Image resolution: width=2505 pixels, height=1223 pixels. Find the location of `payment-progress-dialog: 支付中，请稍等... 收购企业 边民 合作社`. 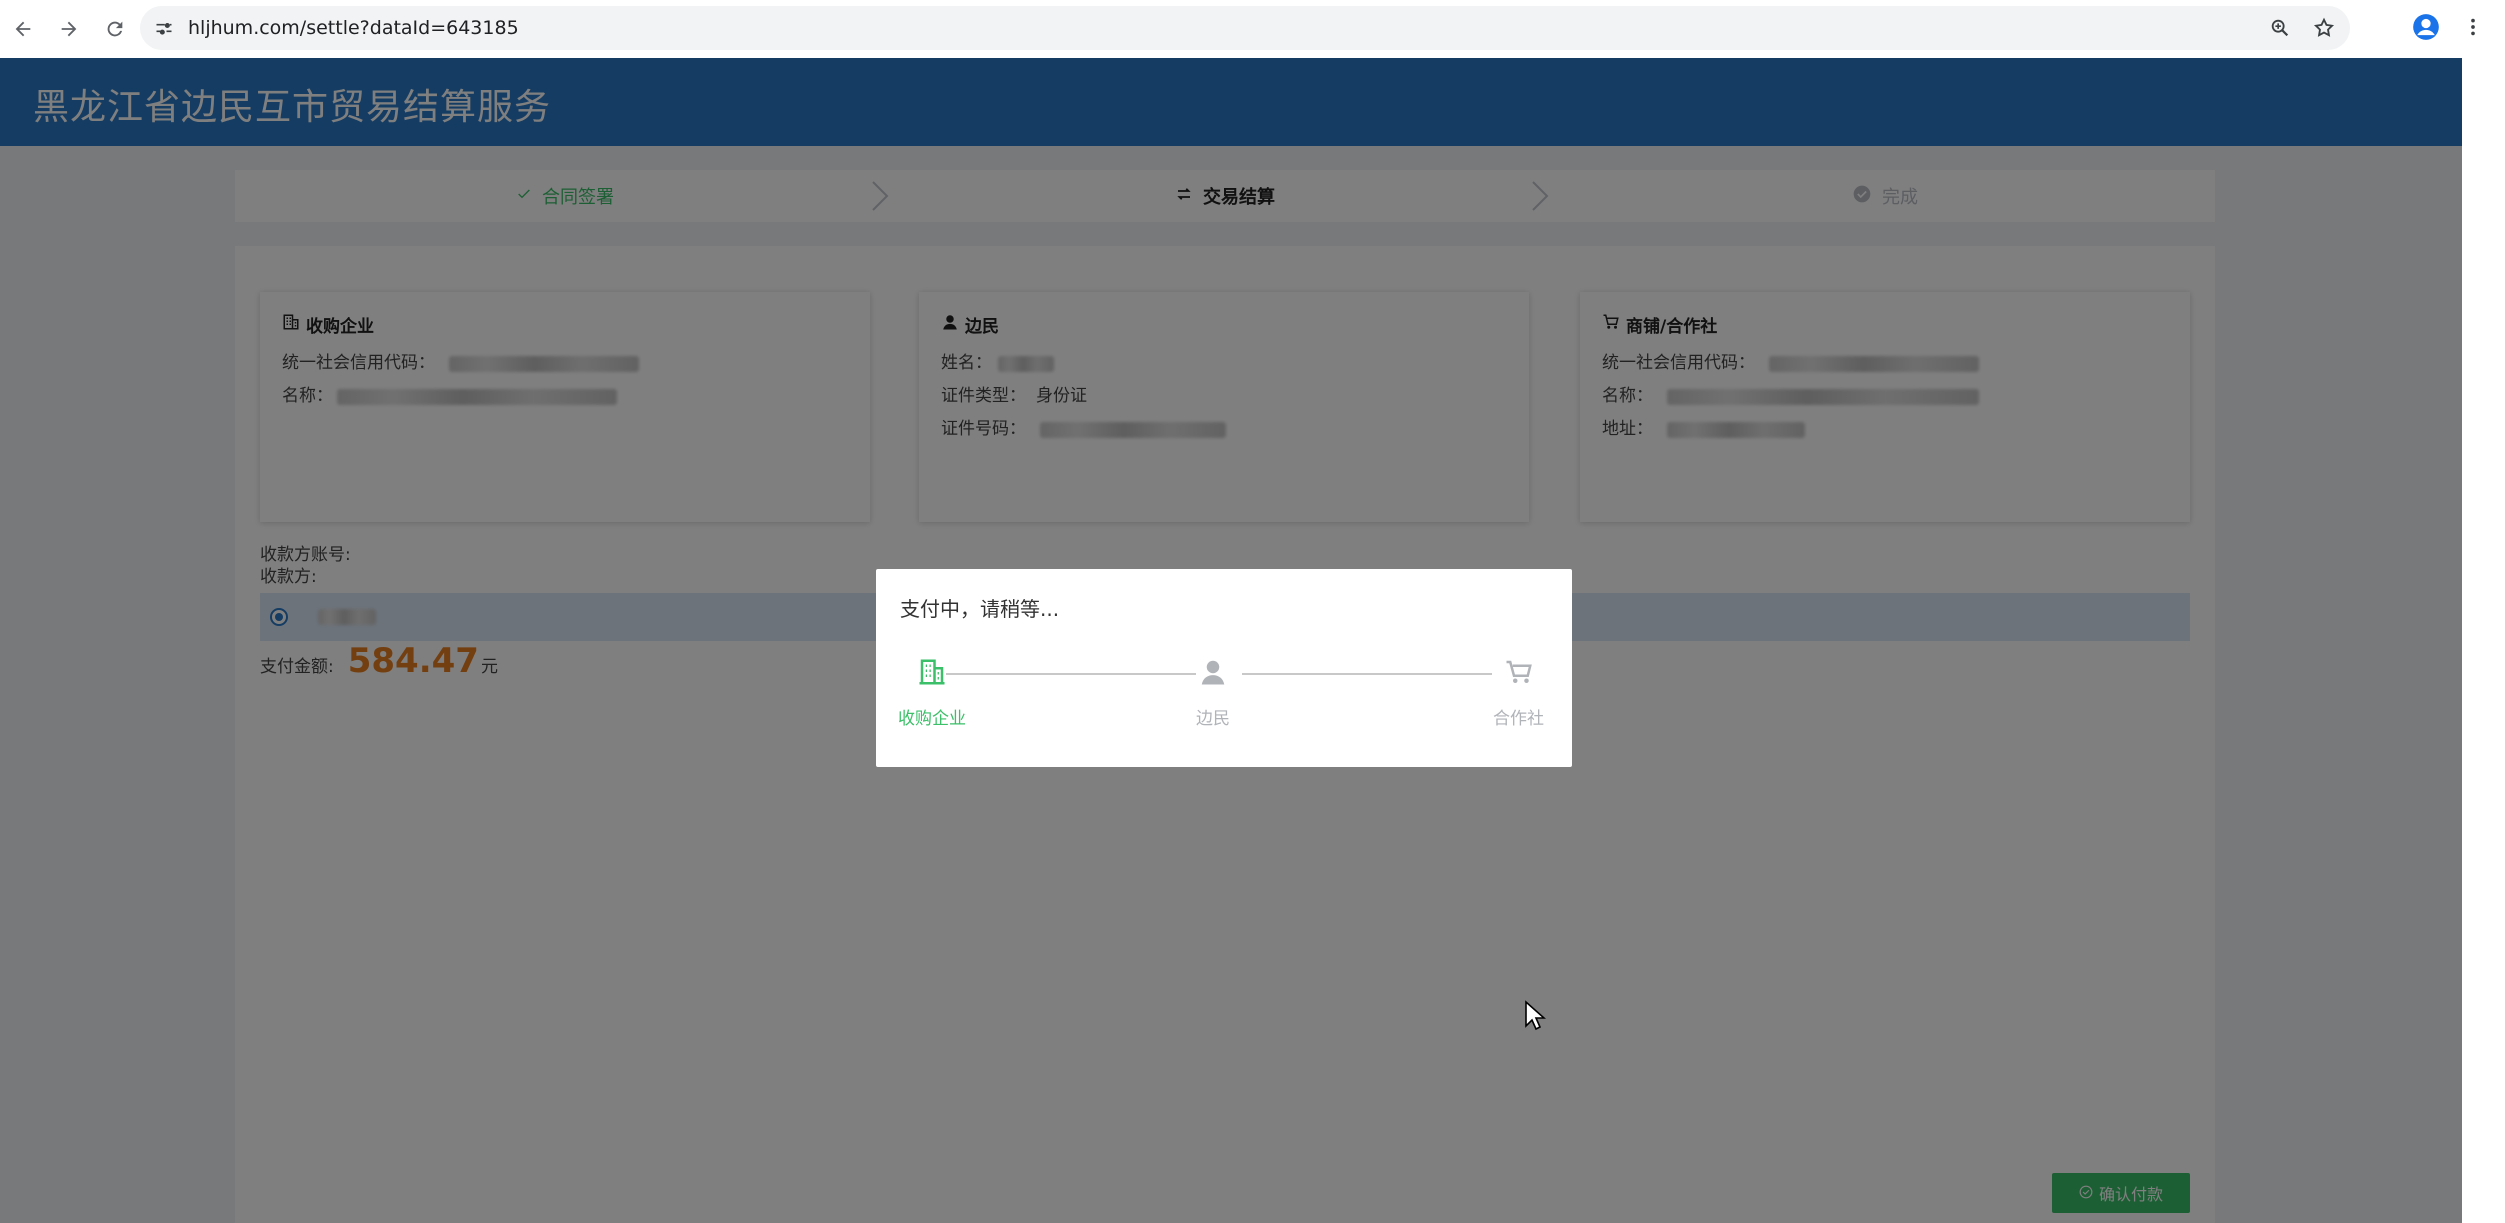

payment-progress-dialog: 支付中，请稍等... 收购企业 边民 合作社 is located at coordinates (1224, 668).